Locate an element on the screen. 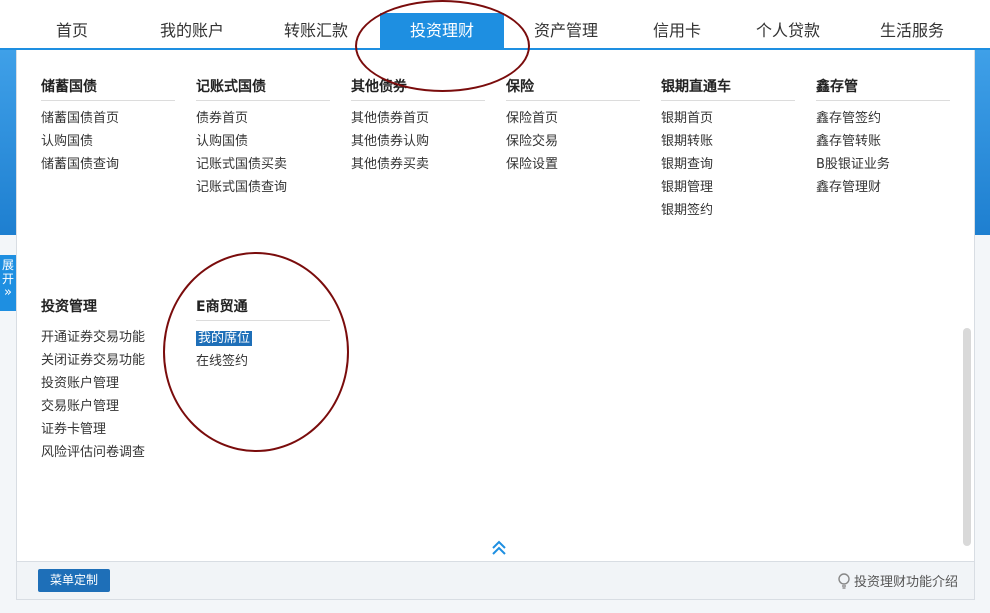  menu-link: 储蓄国债查询 is located at coordinates (108, 164).